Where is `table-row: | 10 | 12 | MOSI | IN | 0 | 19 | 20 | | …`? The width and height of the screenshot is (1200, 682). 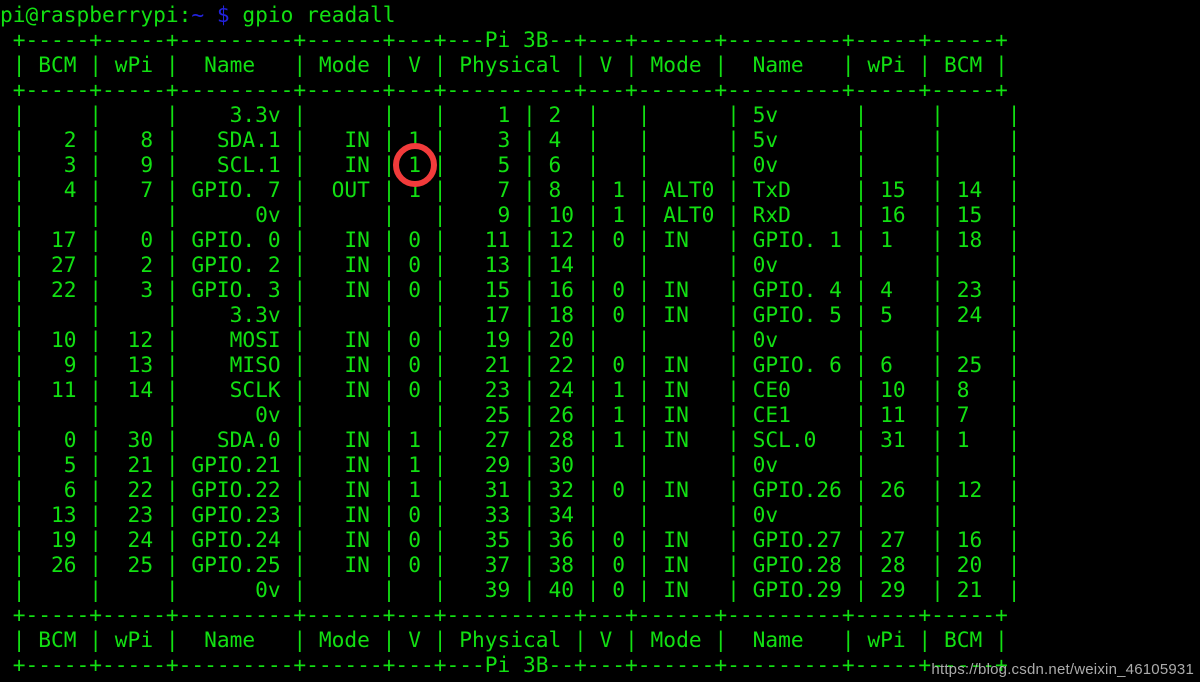
table-row: | 10 | 12 | MOSI | IN | 0 | 19 | 20 | | … is located at coordinates (510, 339).